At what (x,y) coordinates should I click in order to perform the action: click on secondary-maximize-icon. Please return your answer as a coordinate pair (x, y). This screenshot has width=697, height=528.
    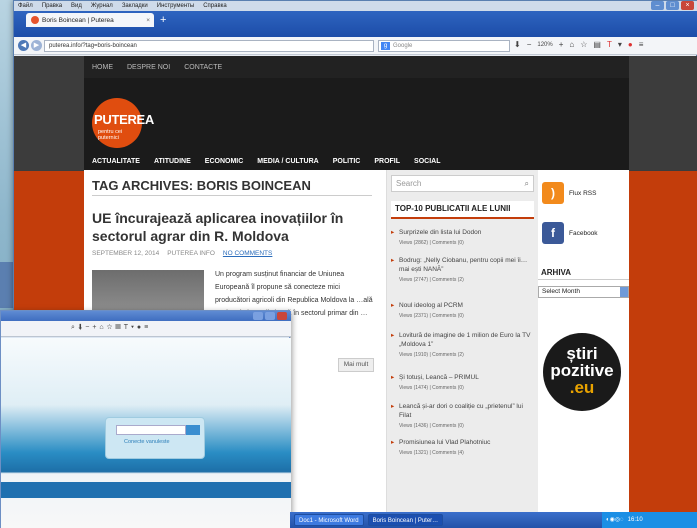
    Looking at the image, I should click on (270, 316).